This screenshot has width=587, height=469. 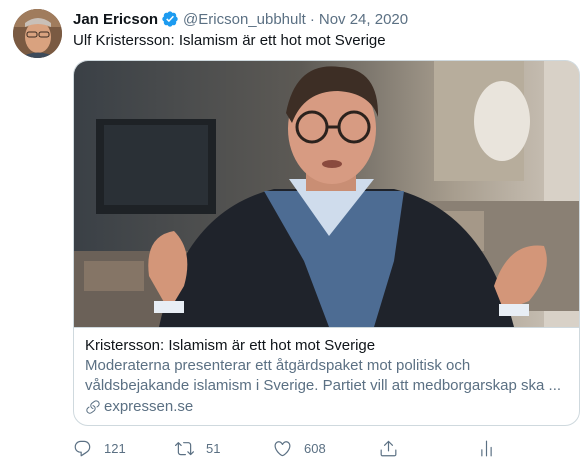 I want to click on avatar-image, so click(x=37, y=33).